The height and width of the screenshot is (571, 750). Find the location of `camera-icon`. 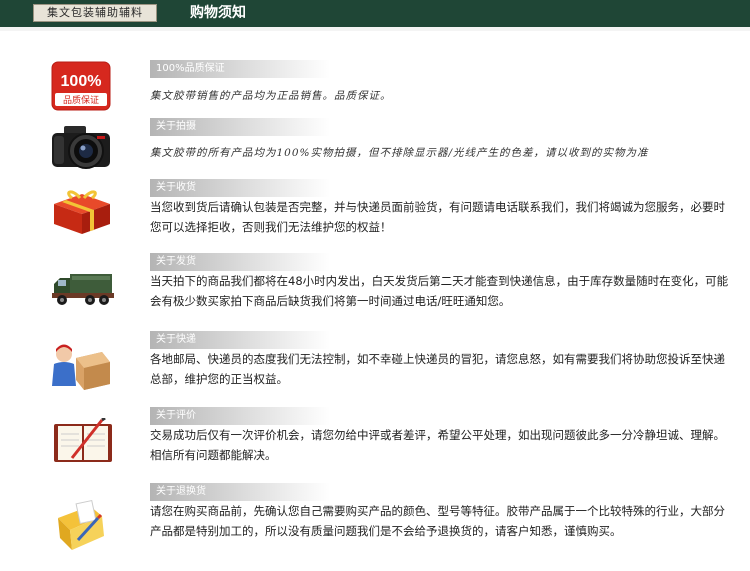

camera-icon is located at coordinates (85, 150).